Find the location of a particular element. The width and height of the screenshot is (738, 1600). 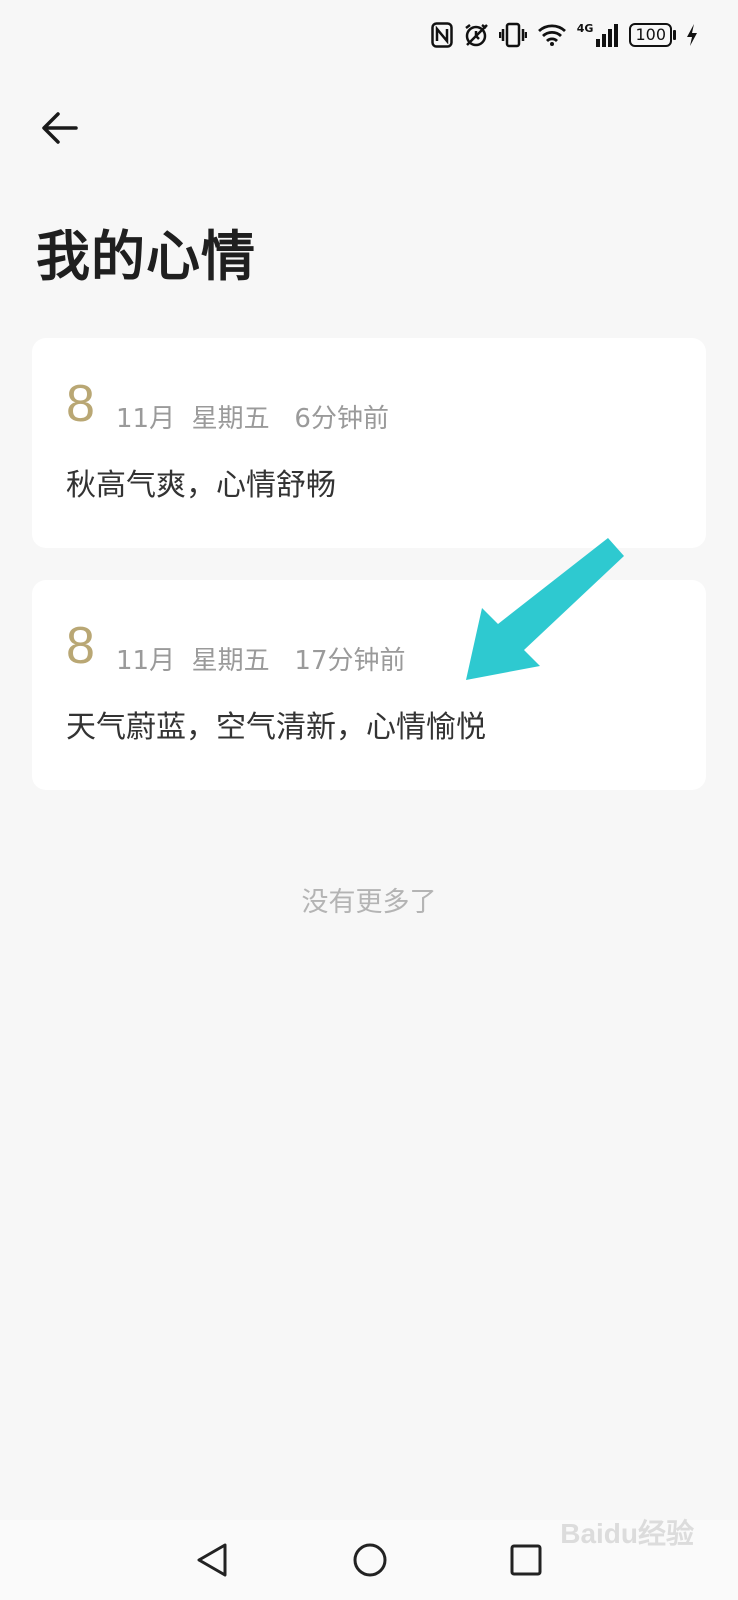

triangle-back-icon is located at coordinates (212, 1560).